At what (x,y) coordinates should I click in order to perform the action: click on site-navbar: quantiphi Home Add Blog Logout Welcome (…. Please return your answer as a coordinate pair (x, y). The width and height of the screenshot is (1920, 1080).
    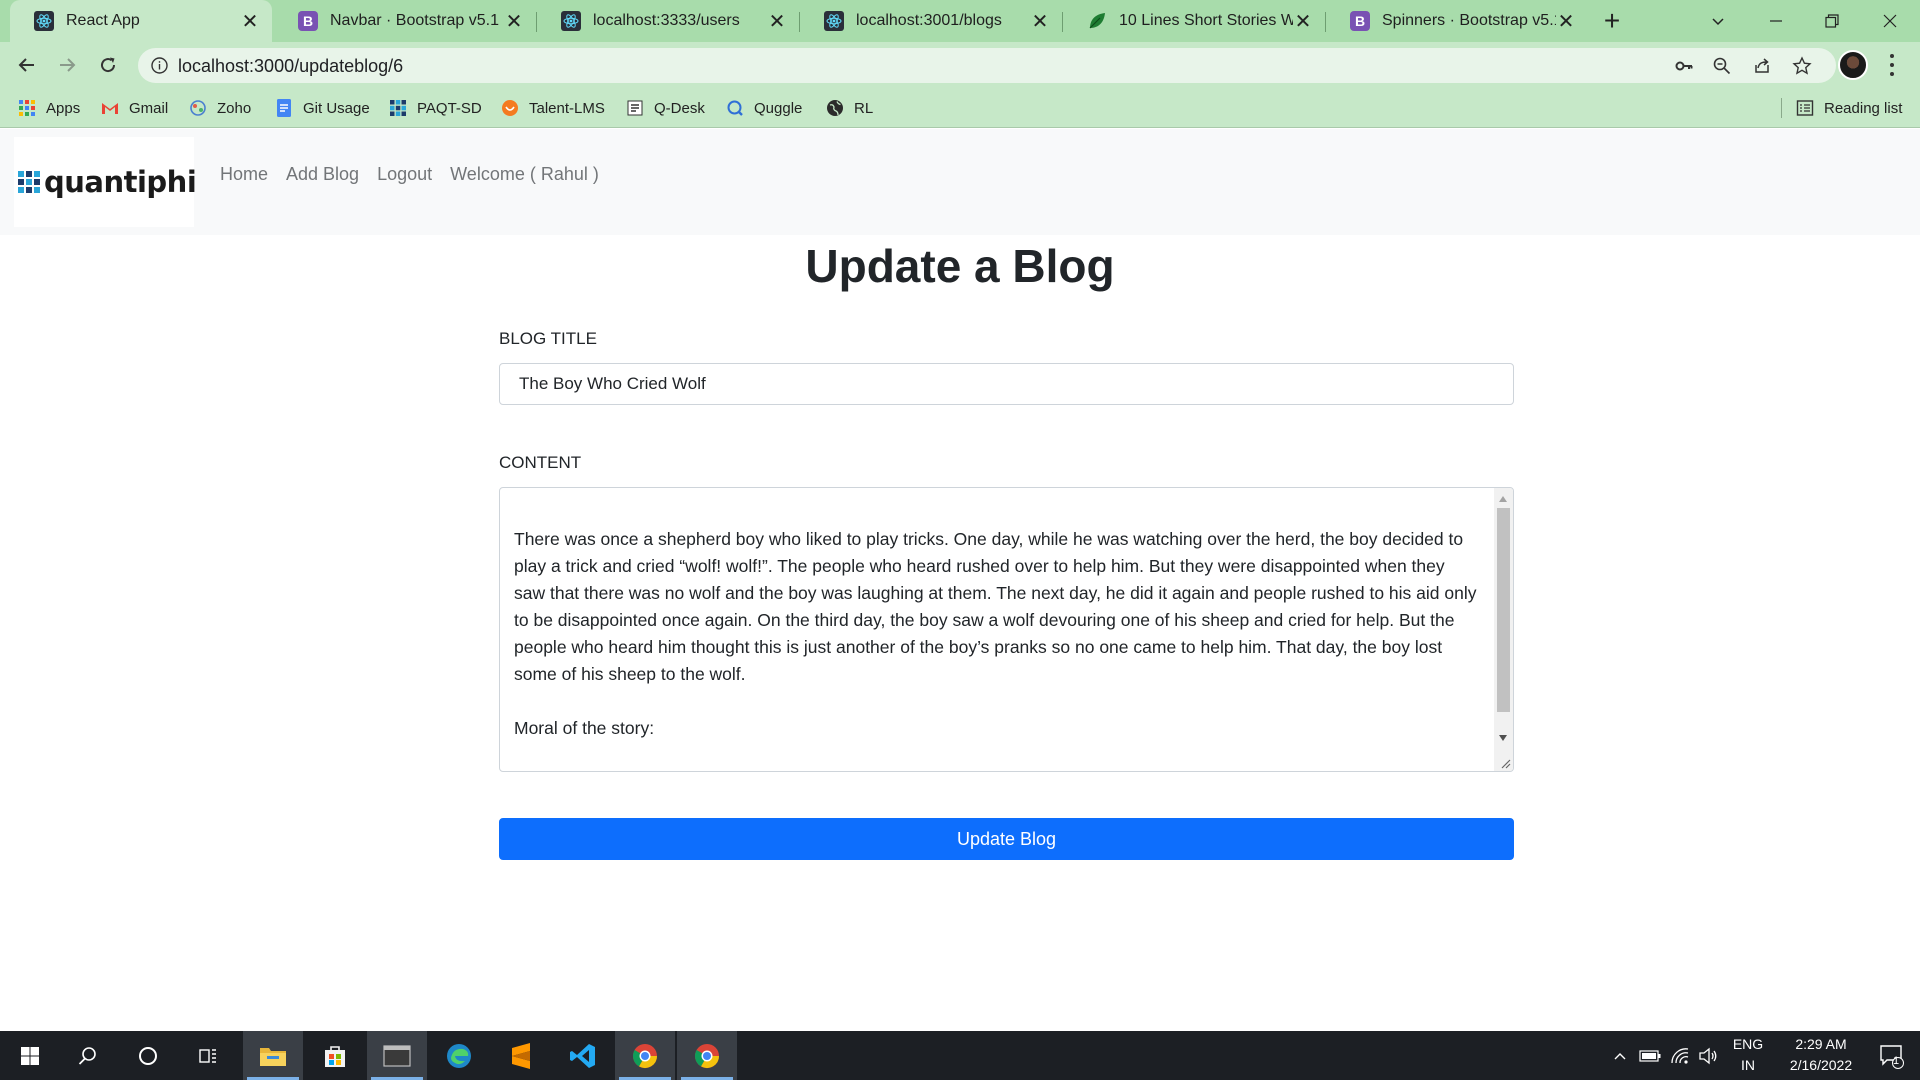
    Looking at the image, I should click on (960, 182).